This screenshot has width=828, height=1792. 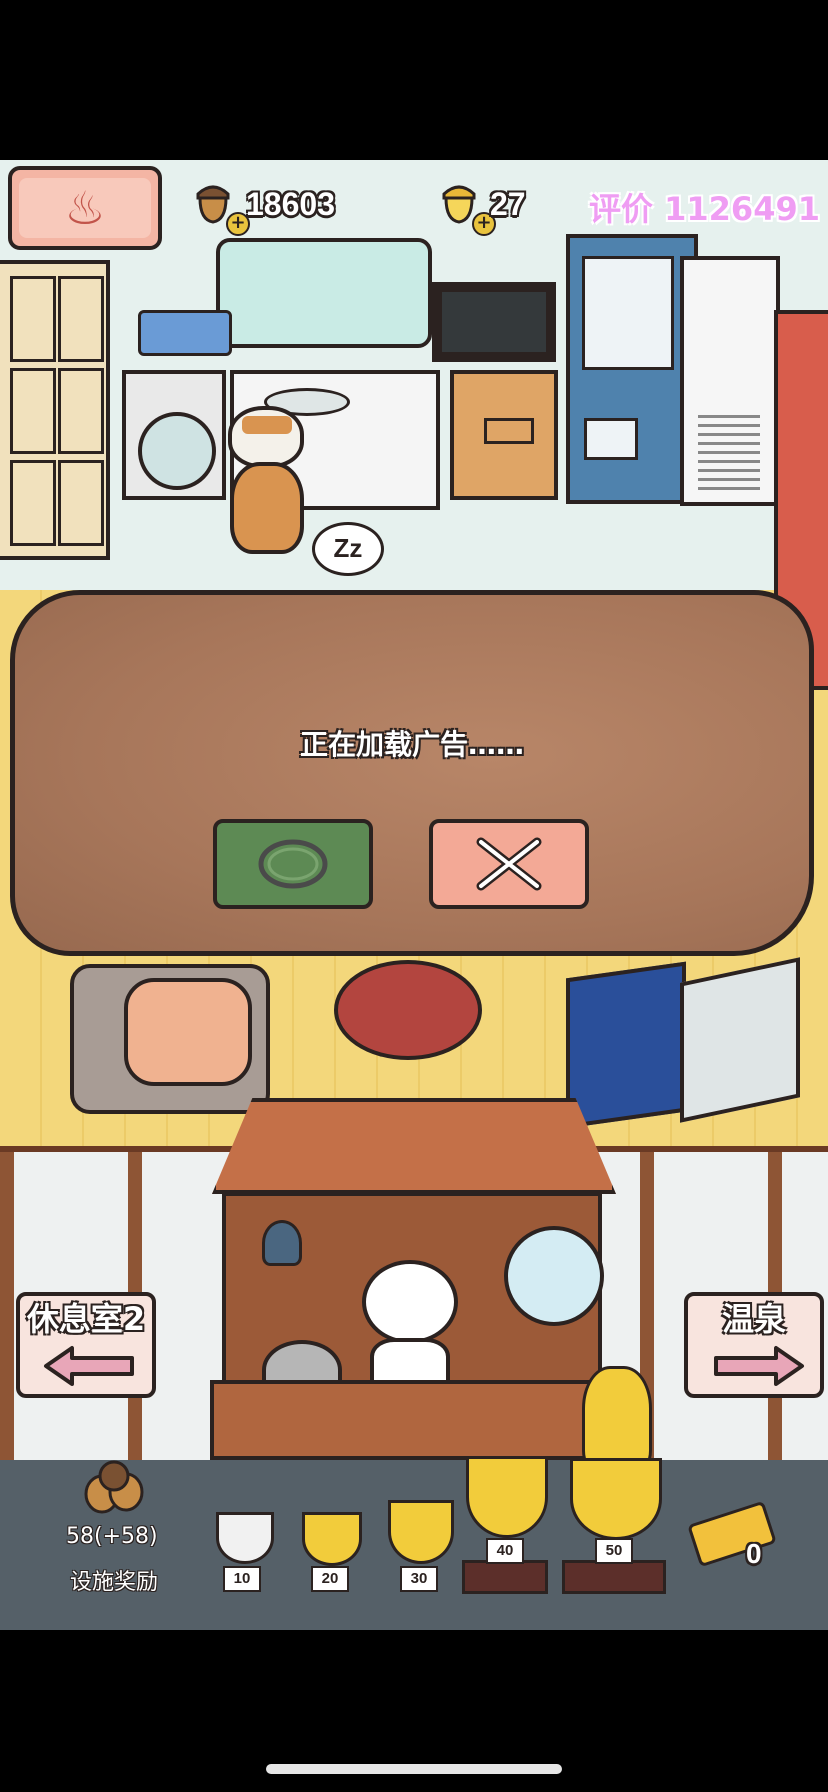 What do you see at coordinates (86, 1345) in the screenshot?
I see `go-rest-room-2-button: 休息室2` at bounding box center [86, 1345].